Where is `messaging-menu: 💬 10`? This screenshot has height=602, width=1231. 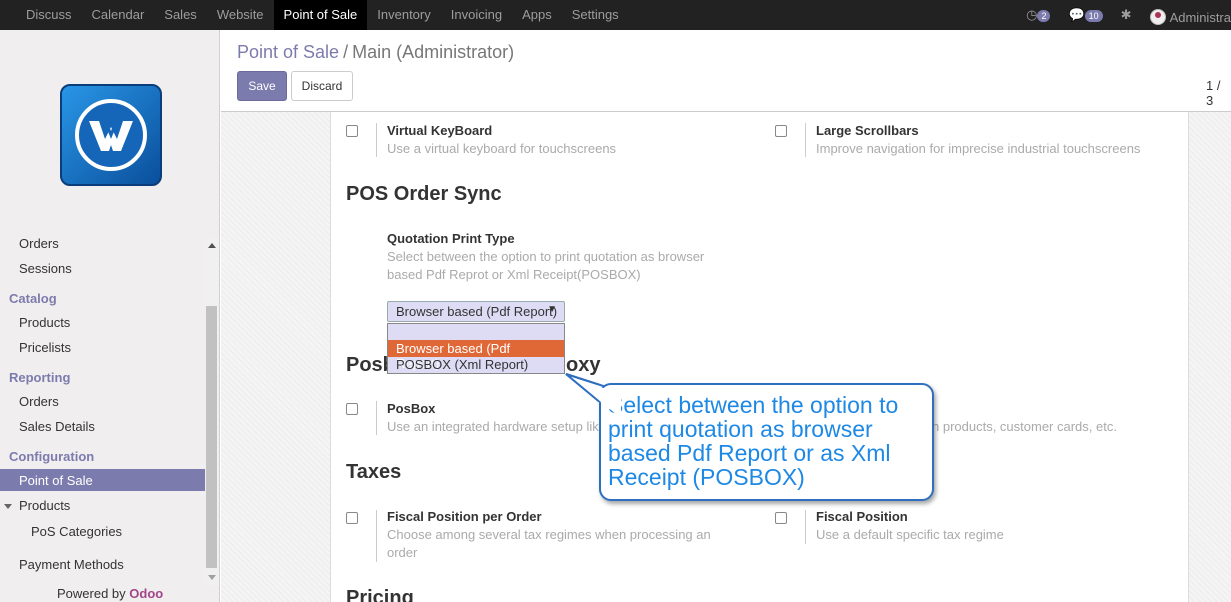
messaging-menu: 💬 10 is located at coordinates (1085, 15).